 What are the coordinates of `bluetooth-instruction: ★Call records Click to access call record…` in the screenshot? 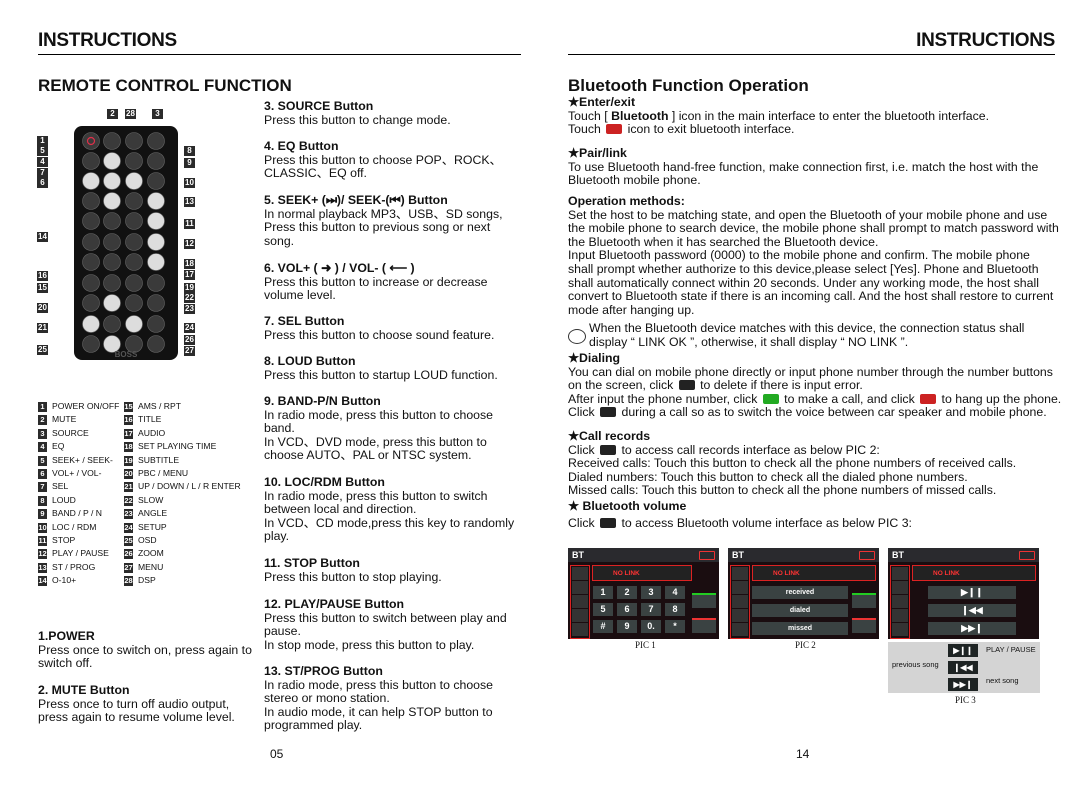 It's located at (792, 463).